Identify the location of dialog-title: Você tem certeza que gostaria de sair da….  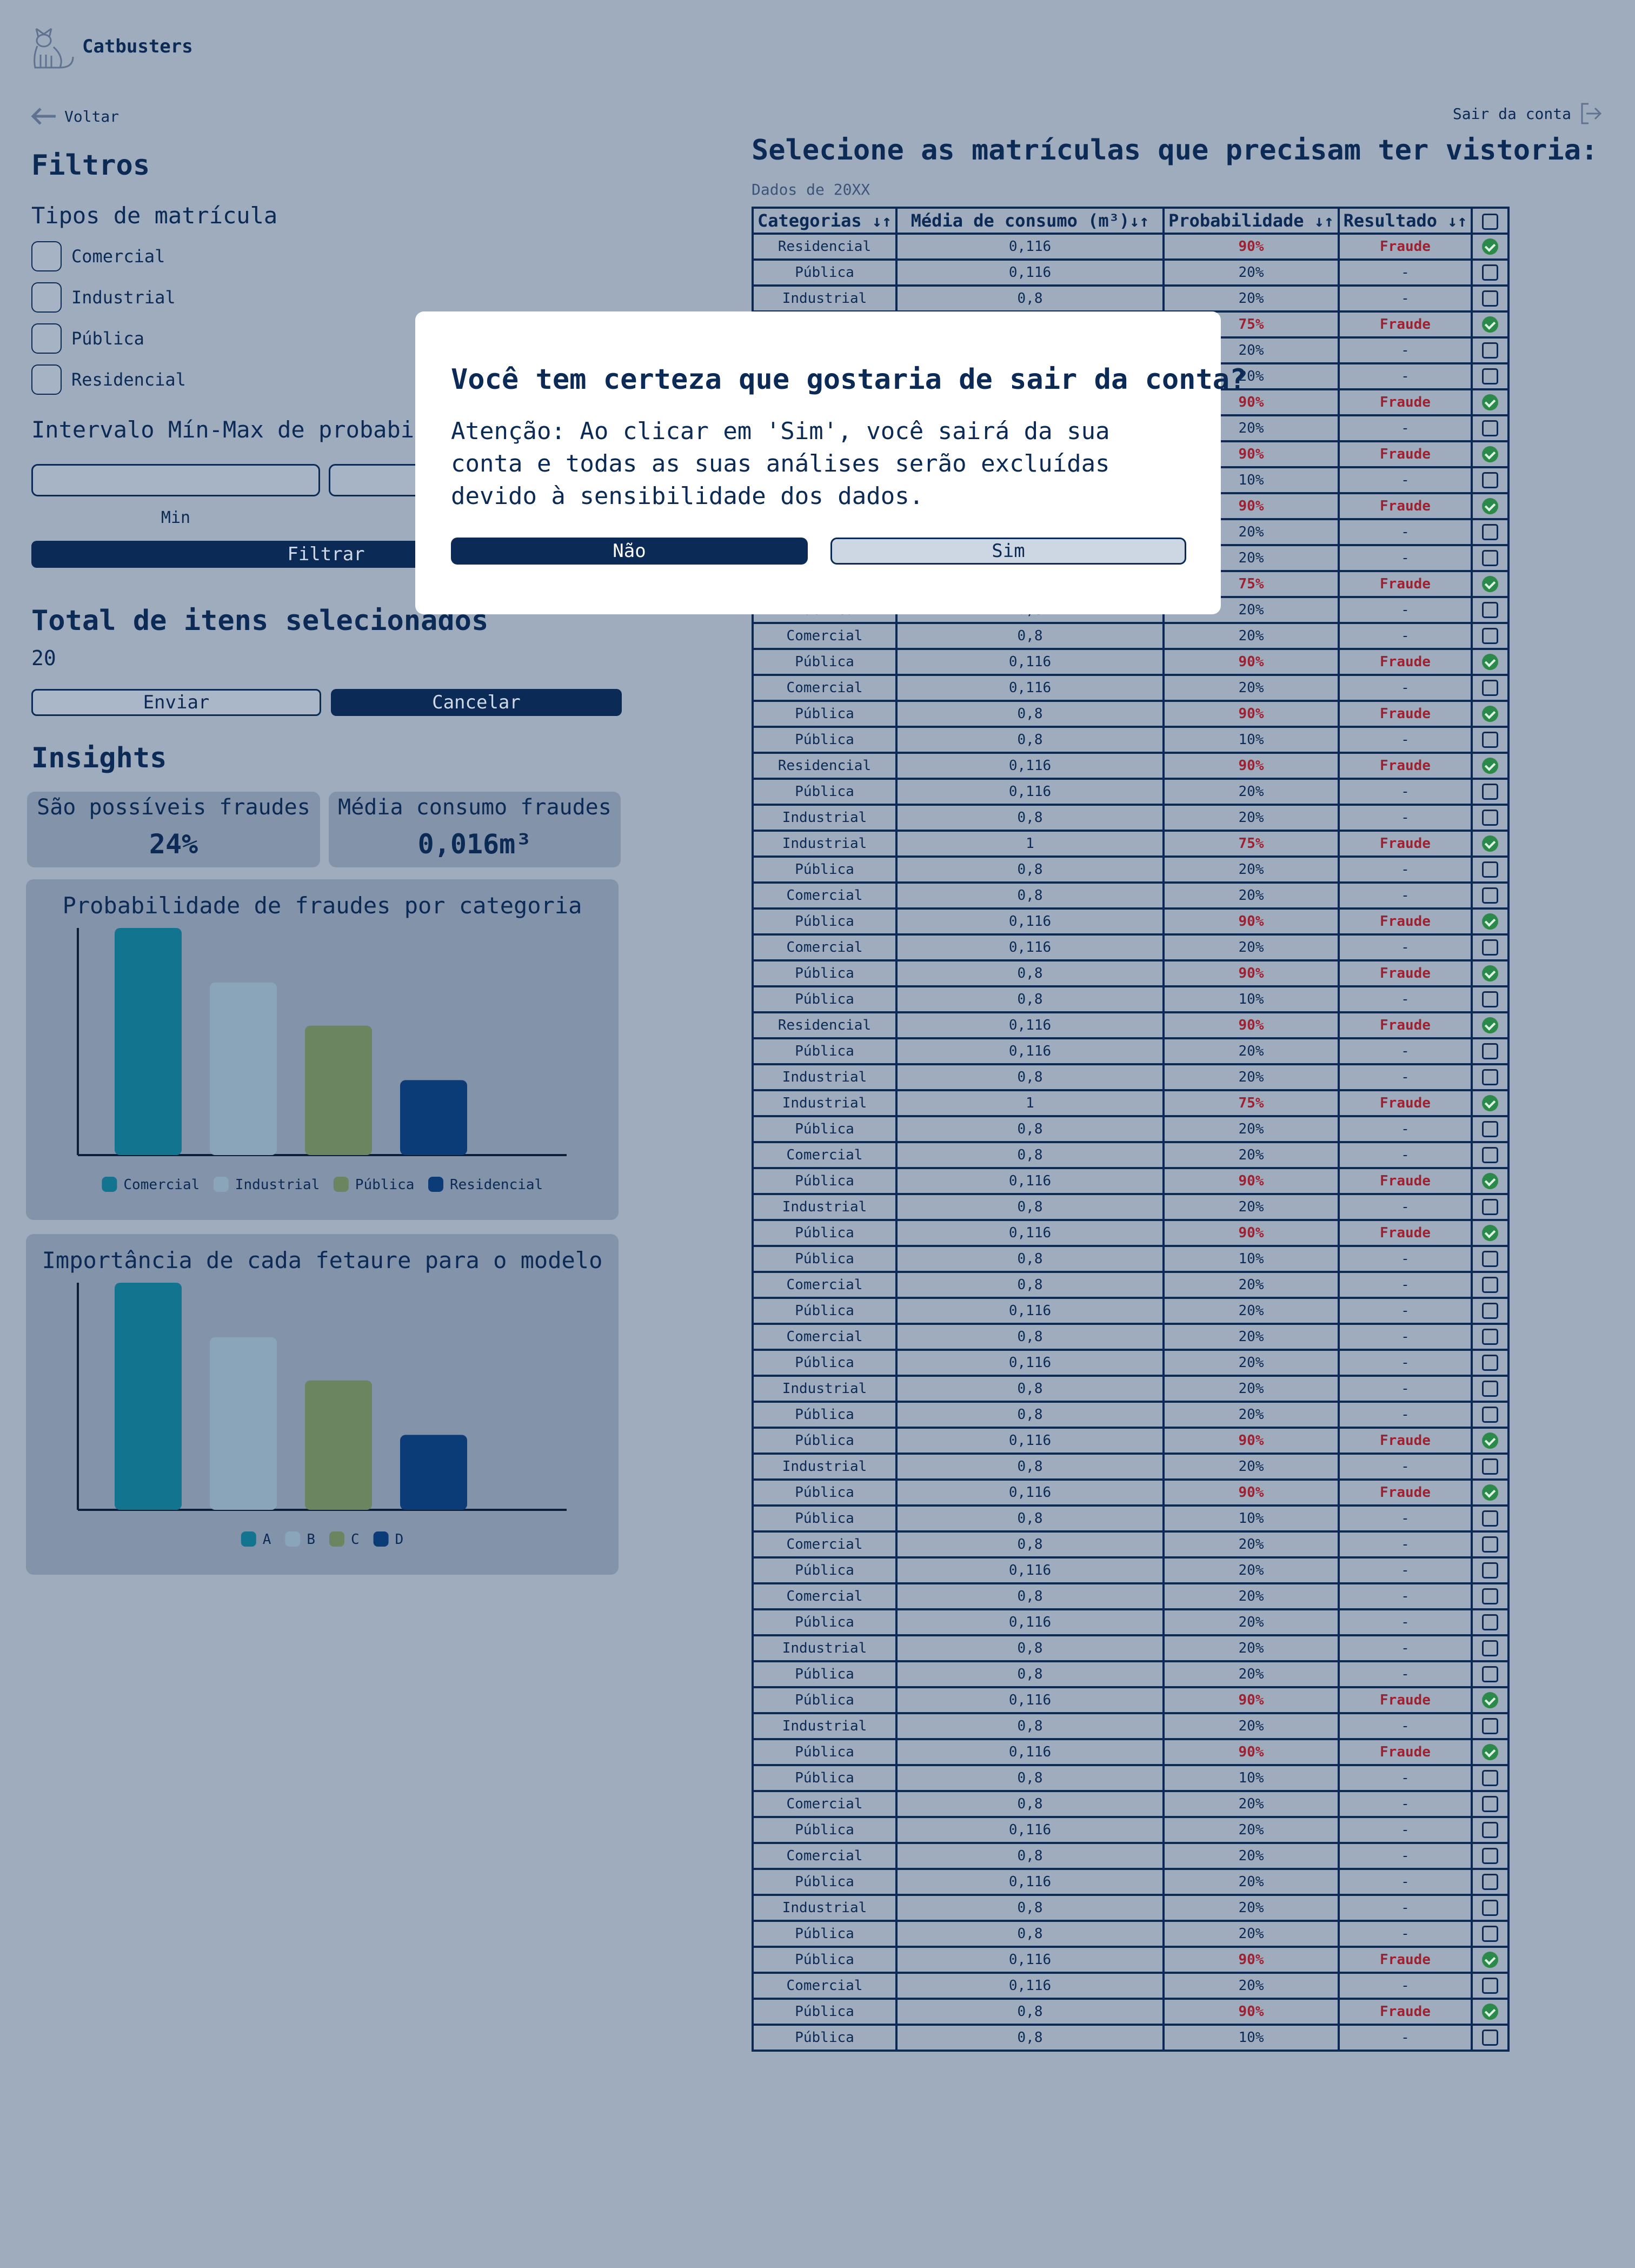
(849, 380).